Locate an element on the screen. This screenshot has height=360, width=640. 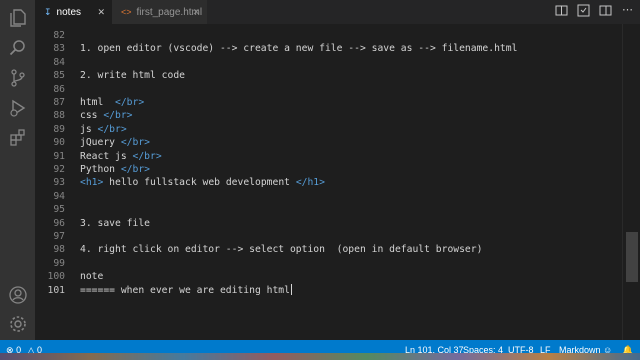
code-line: 82 is located at coordinates (328, 35).